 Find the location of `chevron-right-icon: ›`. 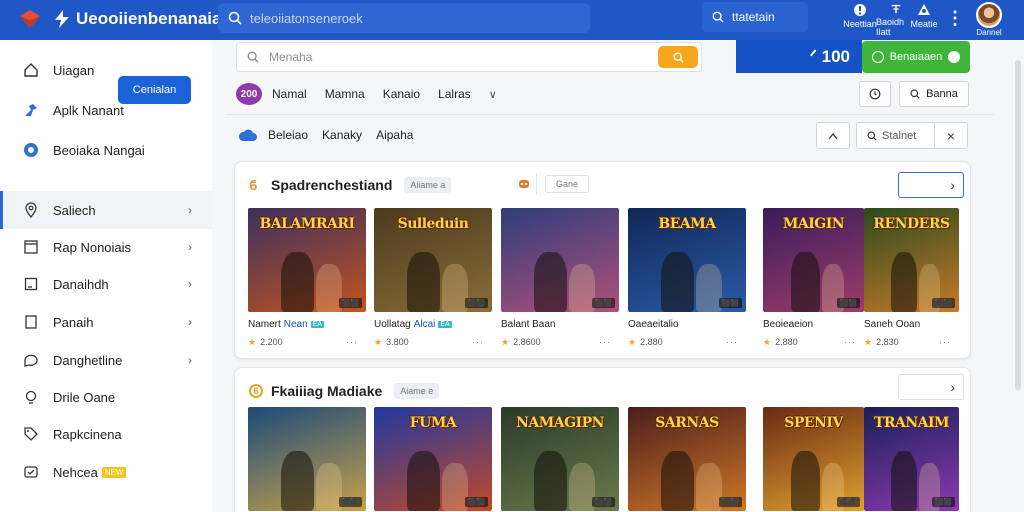

chevron-right-icon: › is located at coordinates (952, 185).